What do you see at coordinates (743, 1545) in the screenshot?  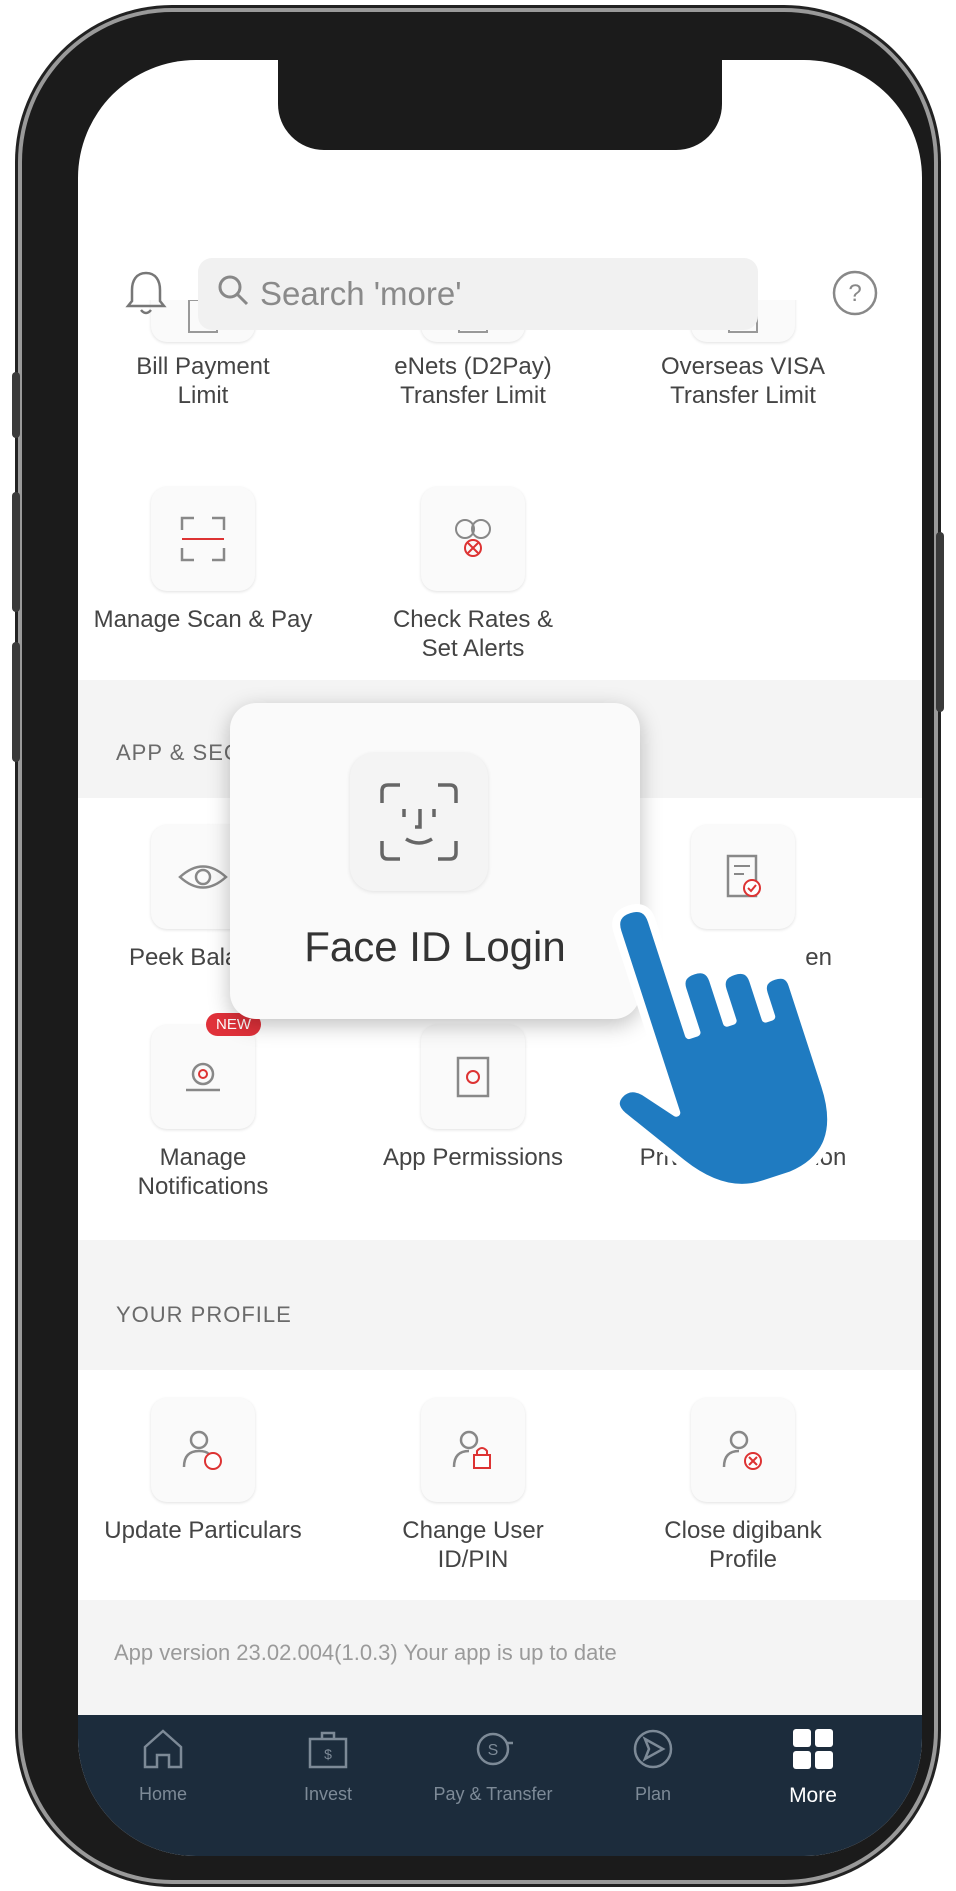 I see `tile-label: Close digibank Profile` at bounding box center [743, 1545].